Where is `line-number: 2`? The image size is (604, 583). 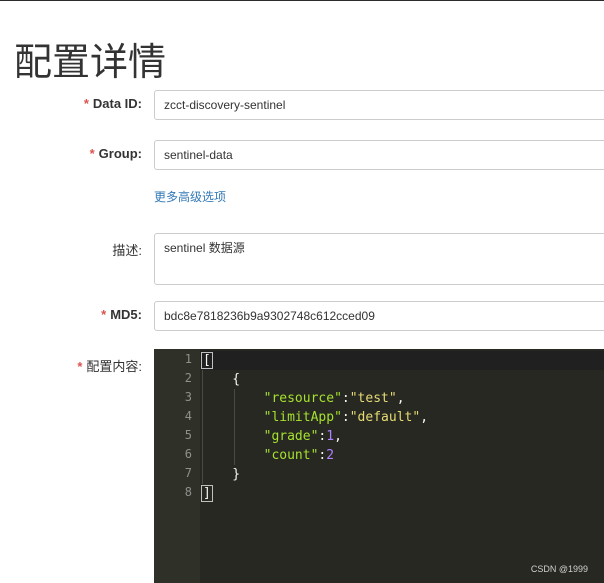 line-number: 2 is located at coordinates (188, 378).